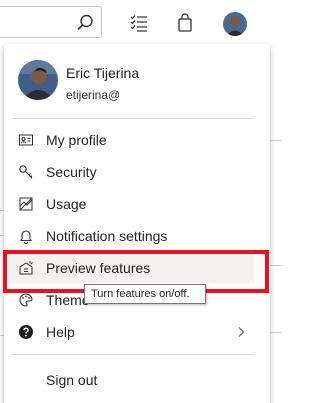 The image size is (320, 403). I want to click on palette-icon, so click(26, 300).